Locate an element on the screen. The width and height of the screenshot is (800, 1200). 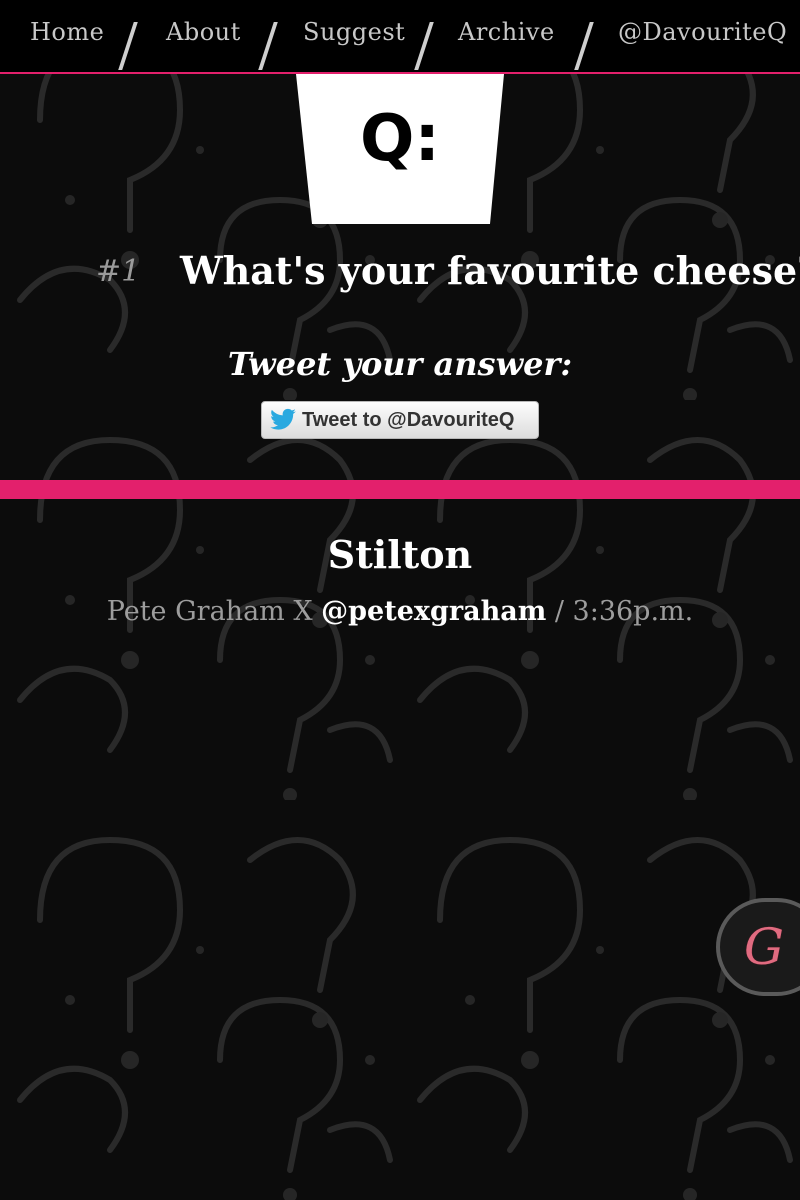
section-divider is located at coordinates (400, 489).